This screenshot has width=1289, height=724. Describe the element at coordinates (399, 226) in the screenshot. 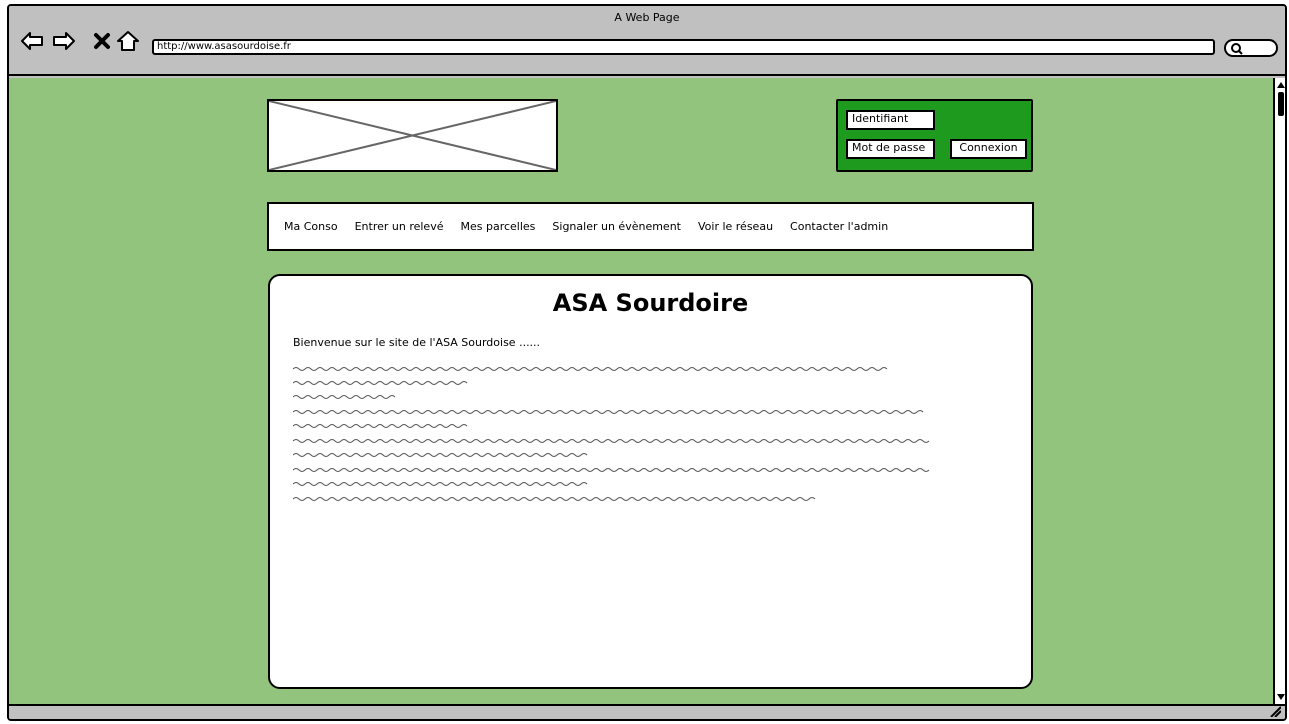

I see `menu-item-entrer-releve: Entrer un relevé` at that location.